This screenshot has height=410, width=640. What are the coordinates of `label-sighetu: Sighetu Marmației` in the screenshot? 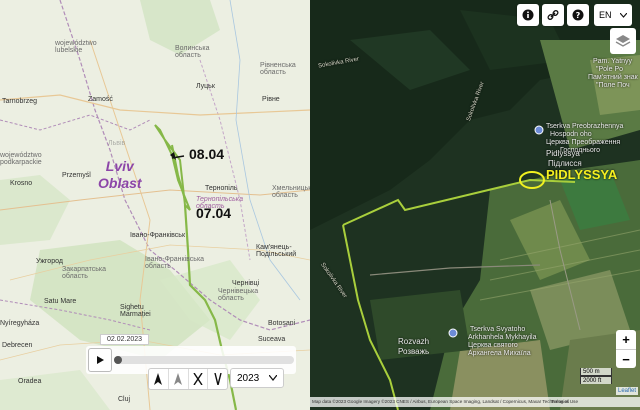 It's located at (135, 311).